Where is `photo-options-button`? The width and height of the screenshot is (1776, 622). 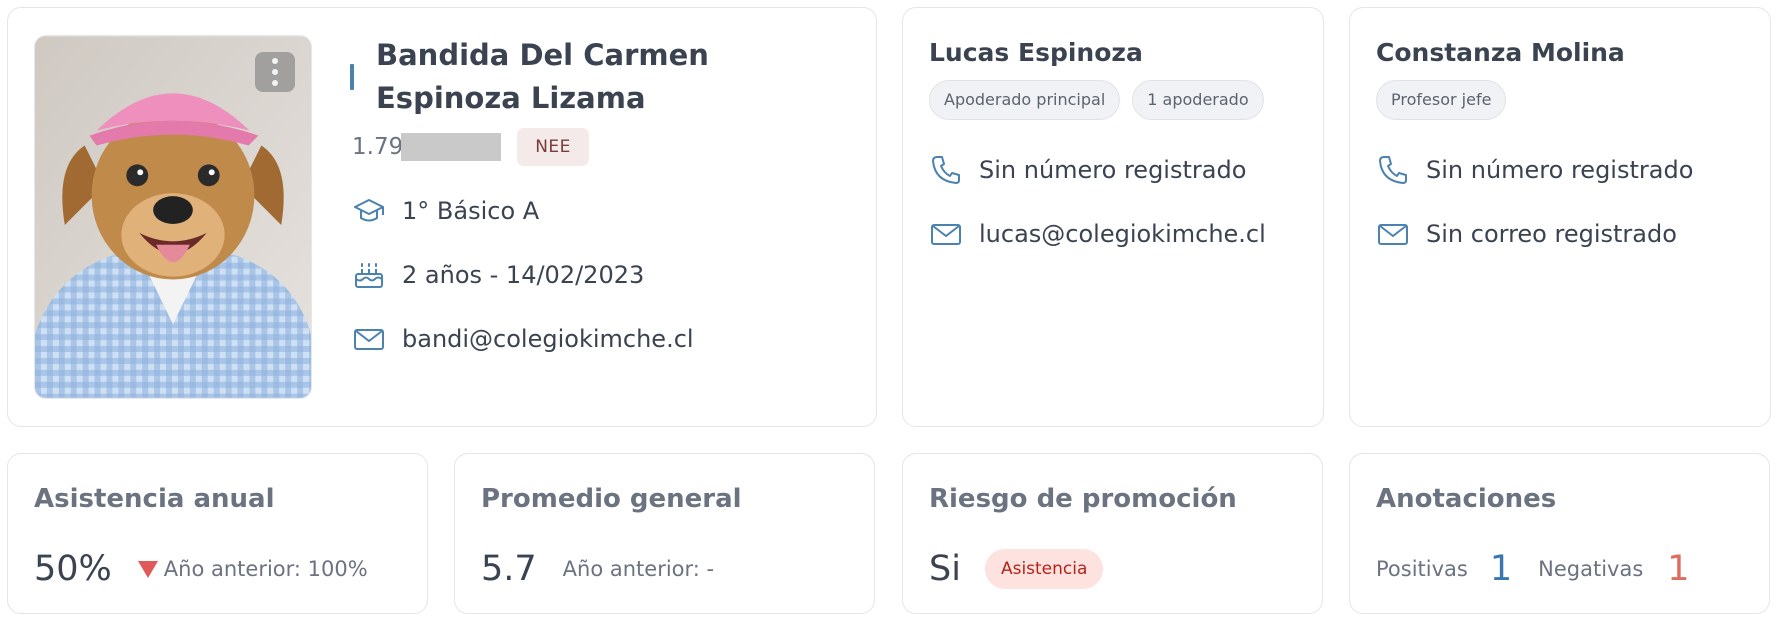 photo-options-button is located at coordinates (275, 72).